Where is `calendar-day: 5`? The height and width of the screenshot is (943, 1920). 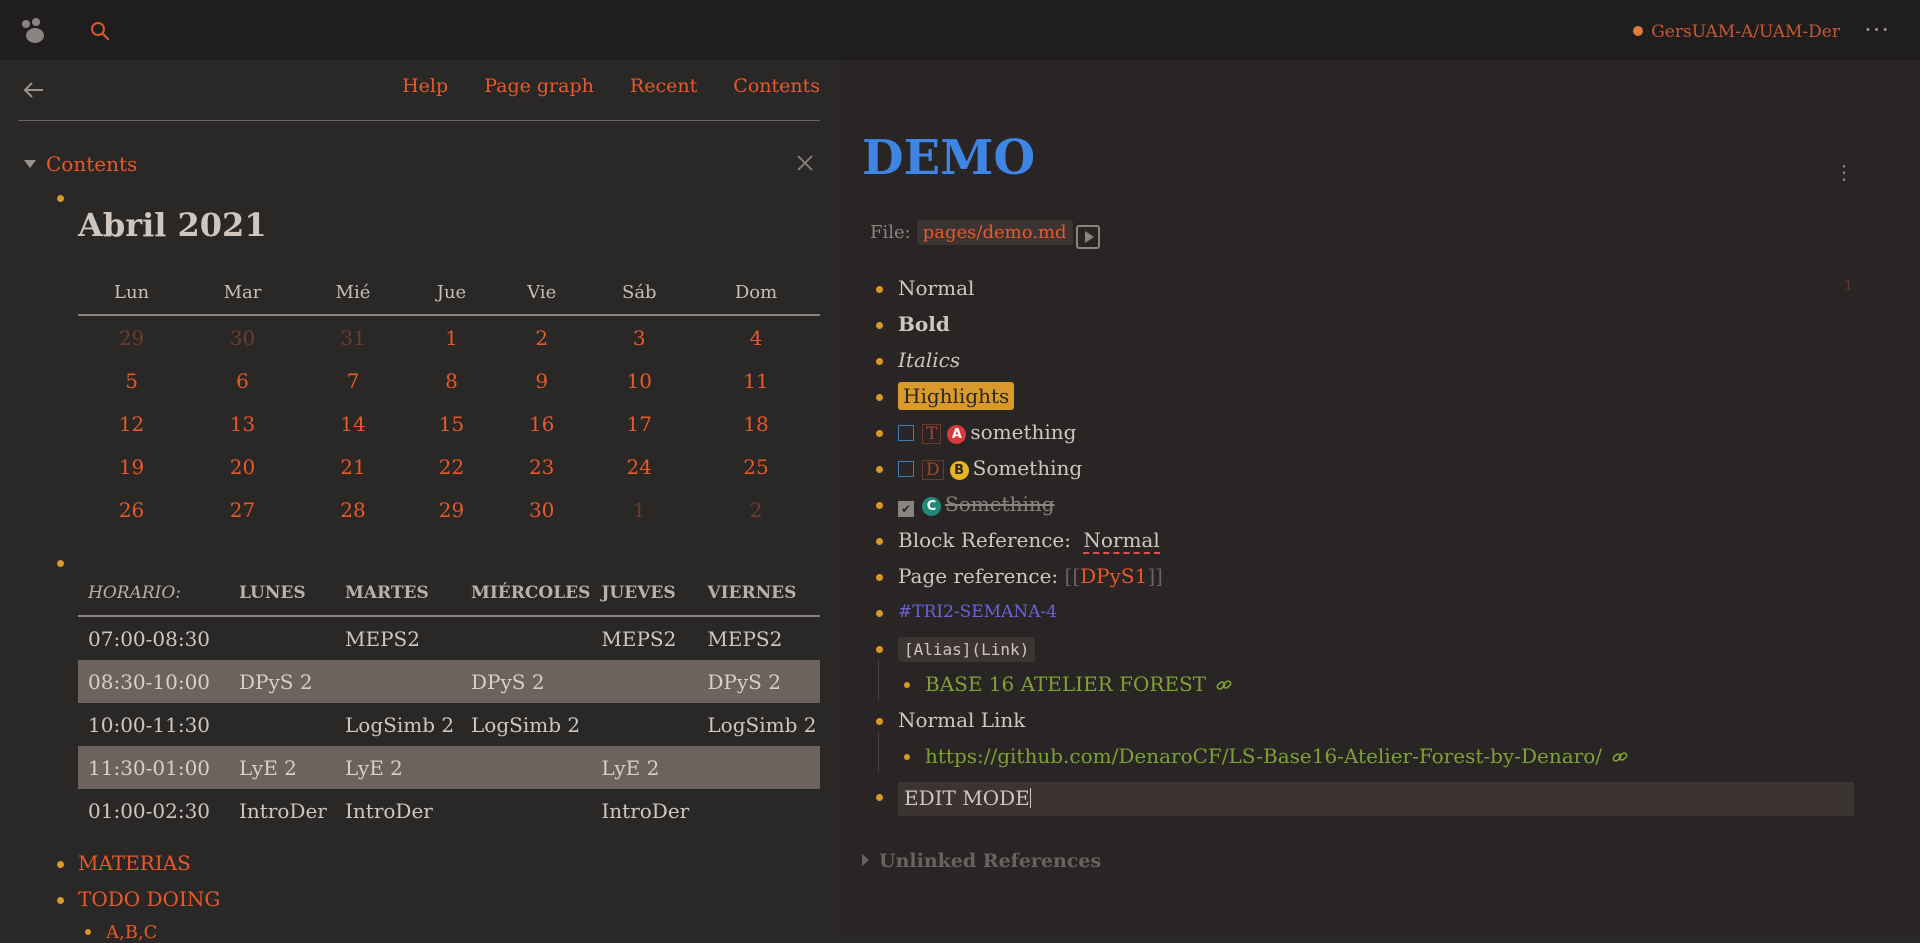 calendar-day: 5 is located at coordinates (131, 380).